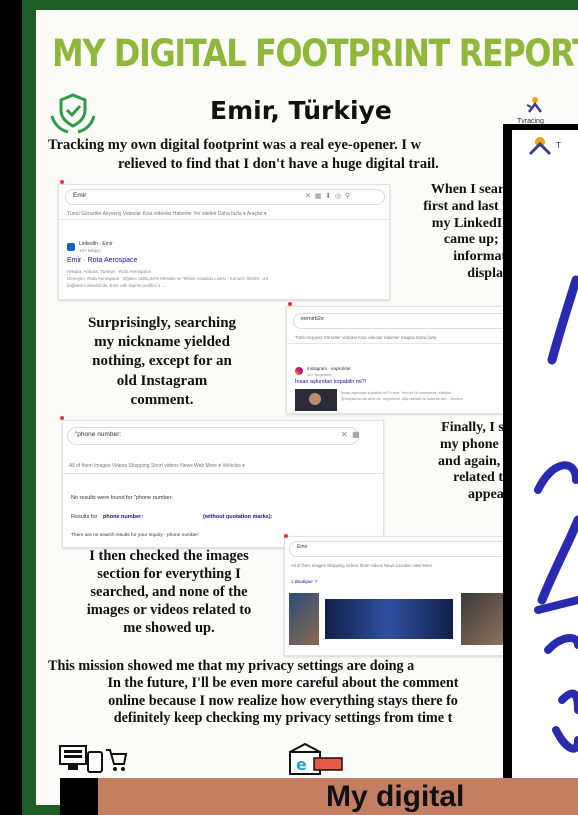 The height and width of the screenshot is (815, 578). I want to click on adjacent-poster-art: T, so click(553, 445).